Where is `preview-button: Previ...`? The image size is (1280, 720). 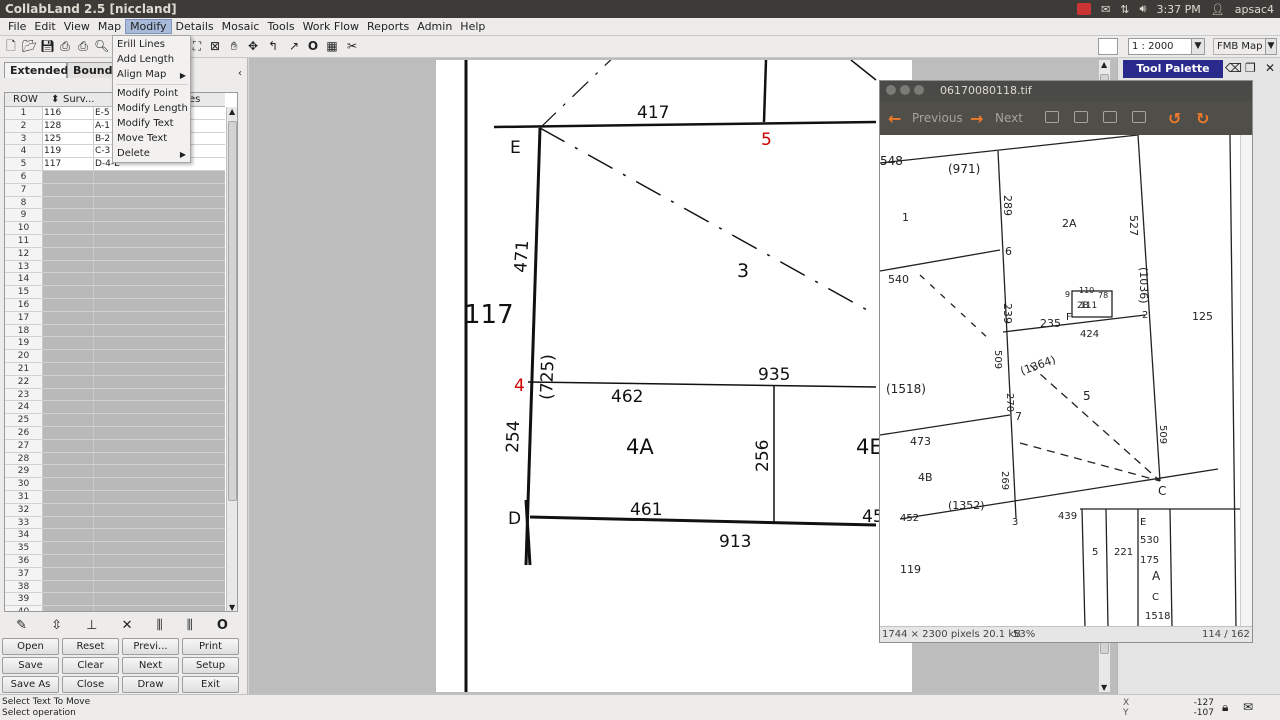
preview-button: Previ... is located at coordinates (150, 646).